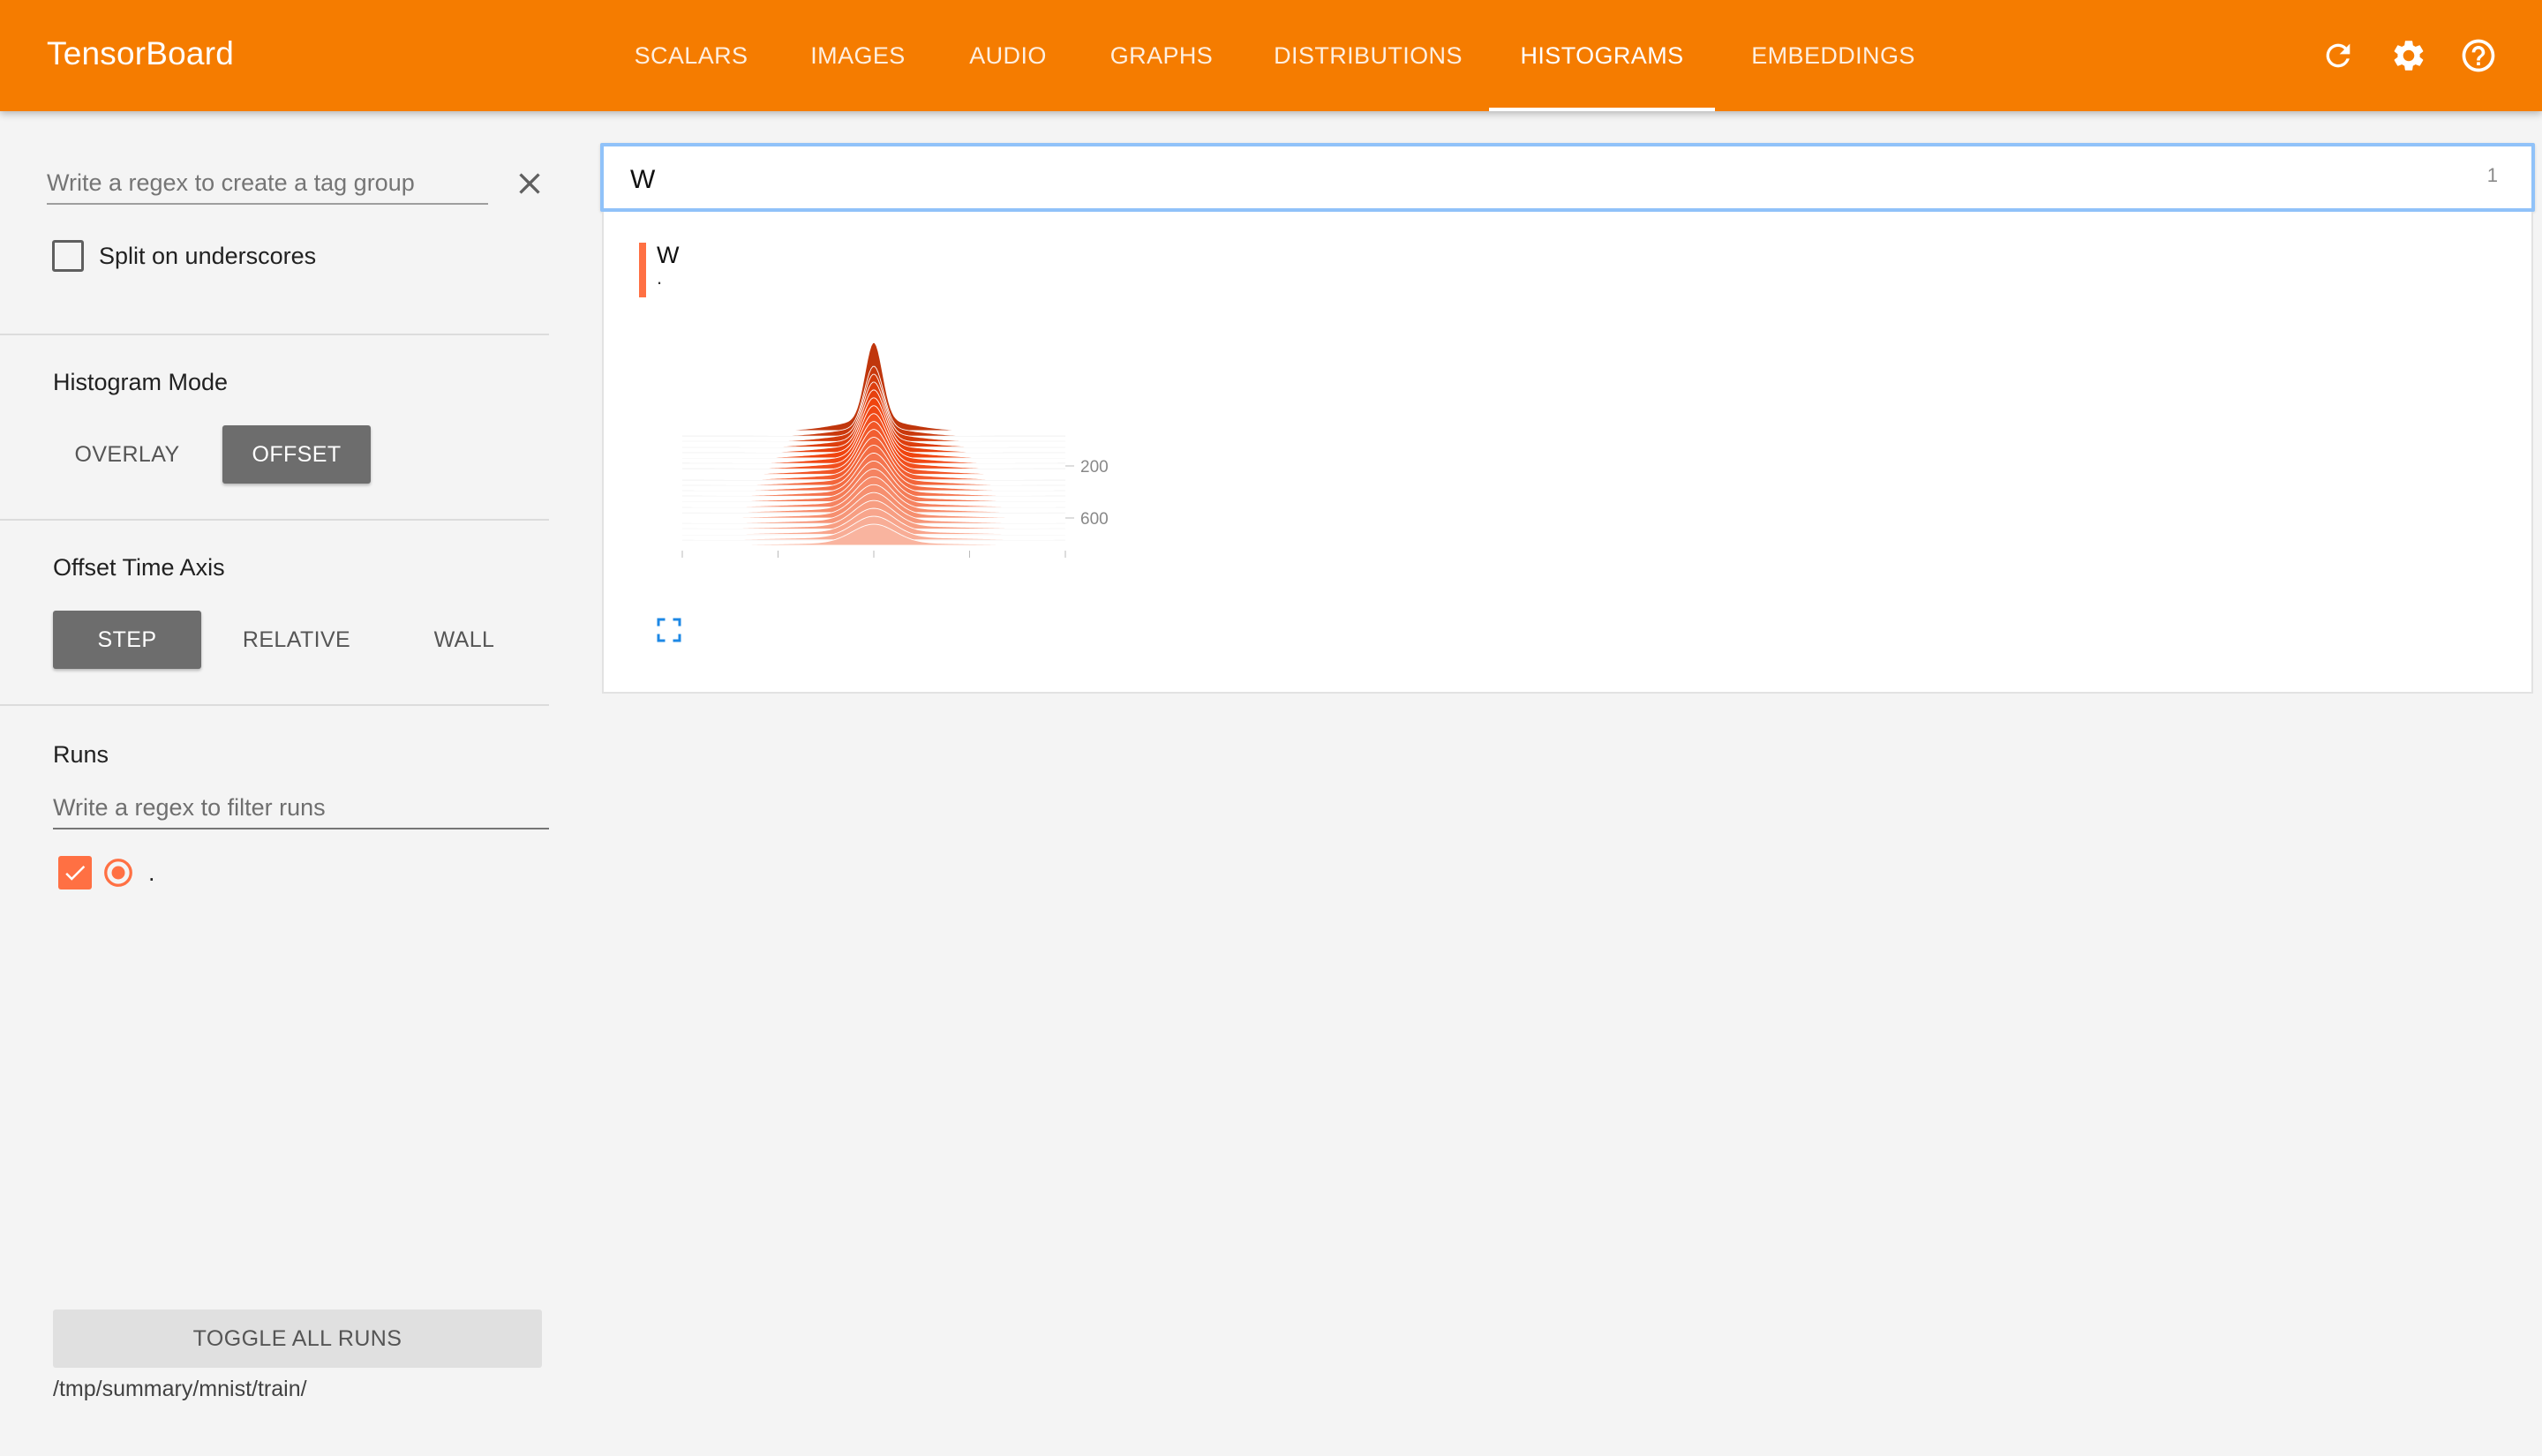  Describe the element at coordinates (2338, 55) in the screenshot. I see `refresh-icon` at that location.